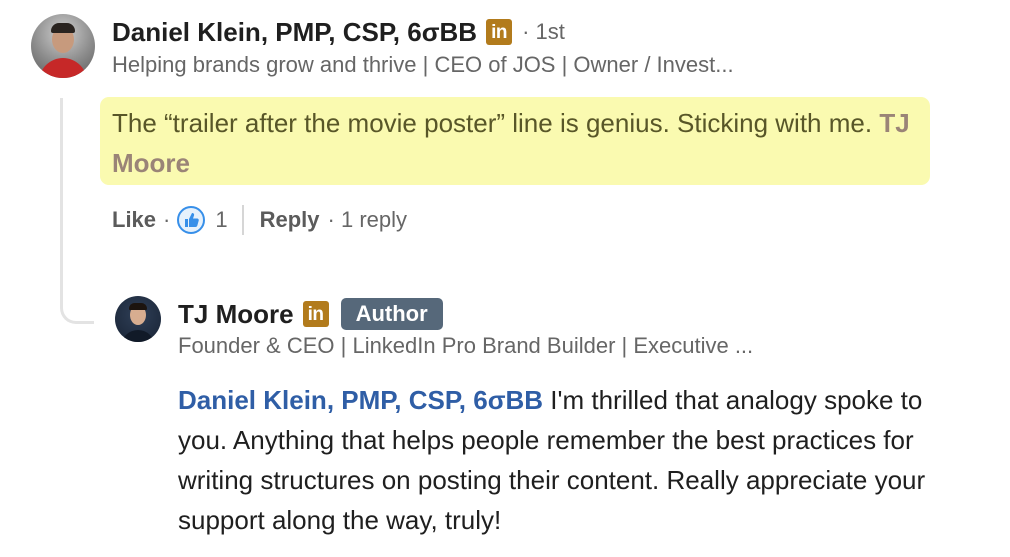 Image resolution: width=1010 pixels, height=557 pixels. Describe the element at coordinates (191, 220) in the screenshot. I see `like-reaction-icon` at that location.